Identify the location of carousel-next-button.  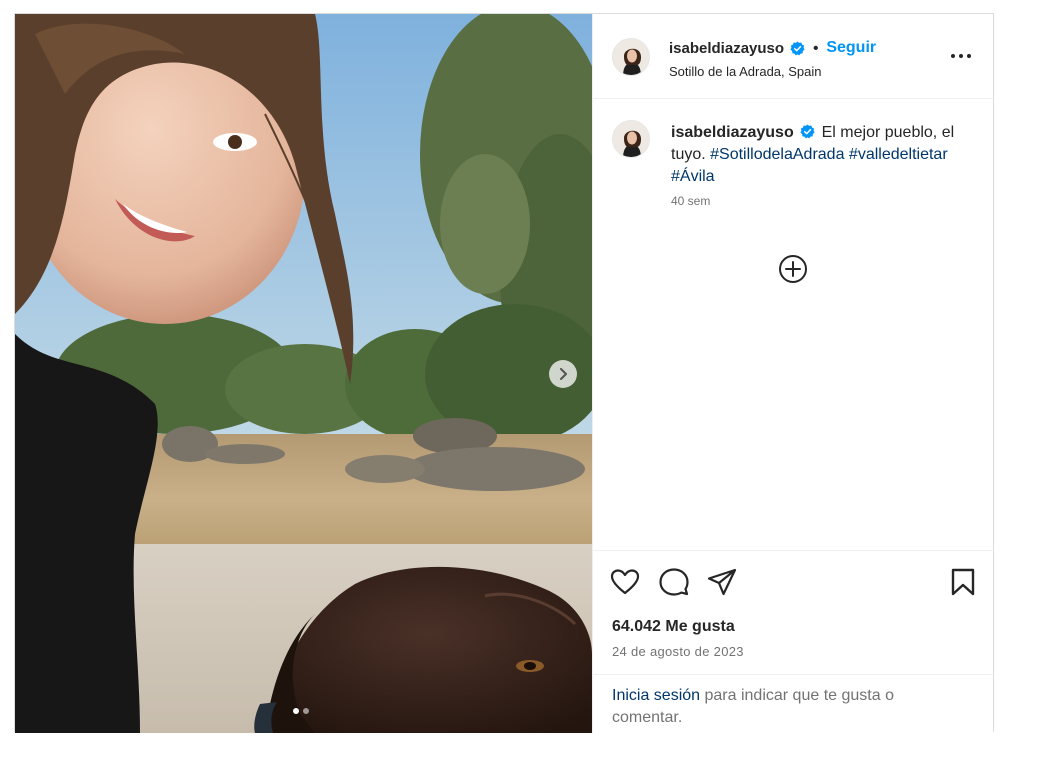
(563, 374).